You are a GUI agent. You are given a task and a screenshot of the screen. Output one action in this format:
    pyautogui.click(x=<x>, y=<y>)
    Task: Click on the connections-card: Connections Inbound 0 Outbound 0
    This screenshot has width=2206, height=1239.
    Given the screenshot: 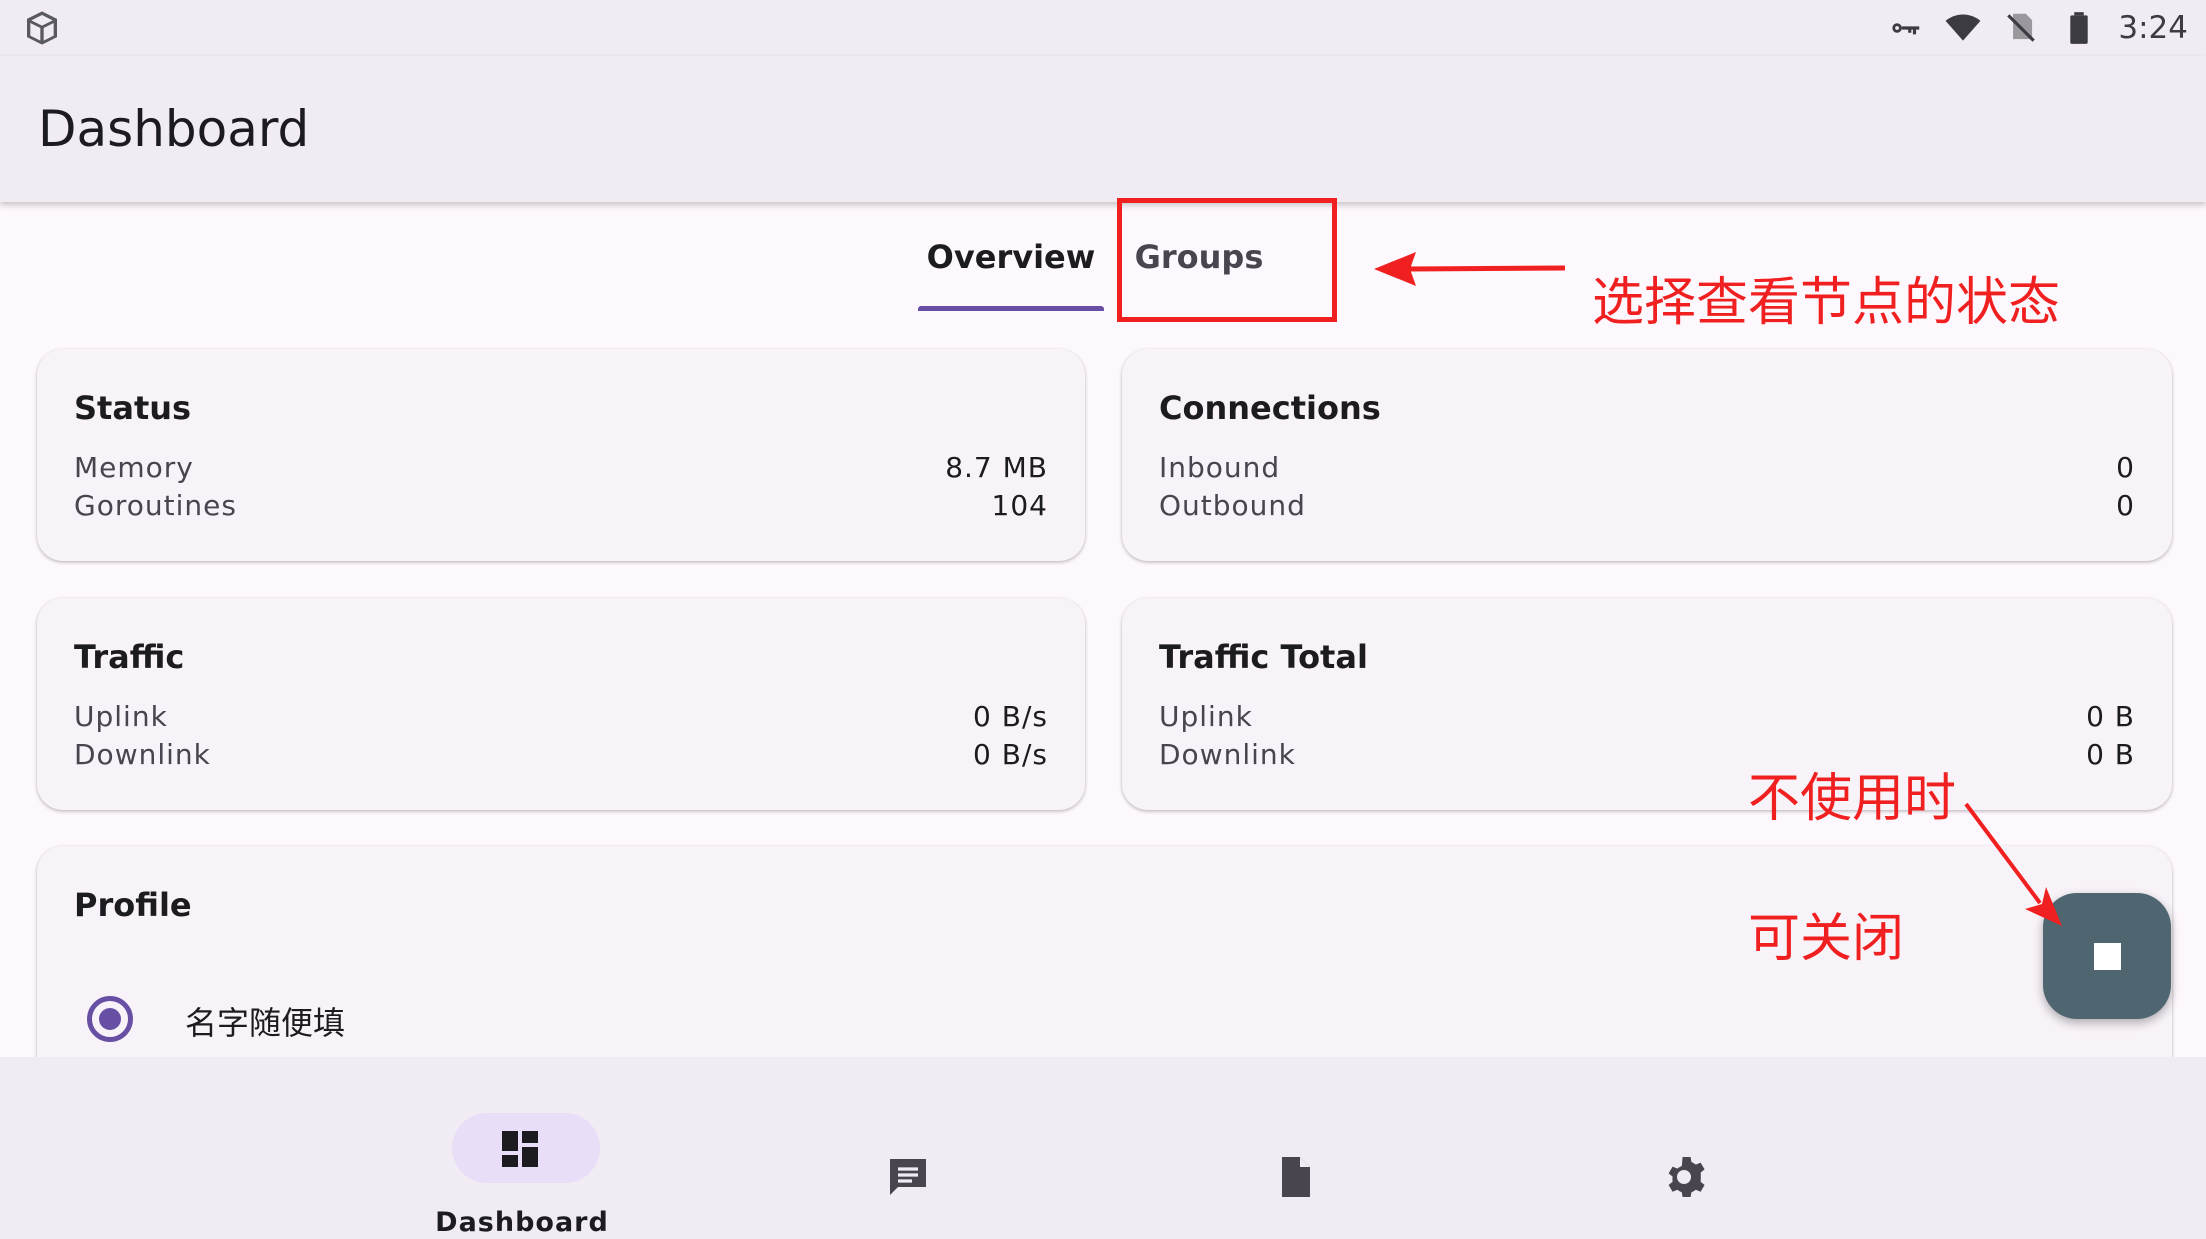 What is the action you would take?
    pyautogui.click(x=1647, y=455)
    